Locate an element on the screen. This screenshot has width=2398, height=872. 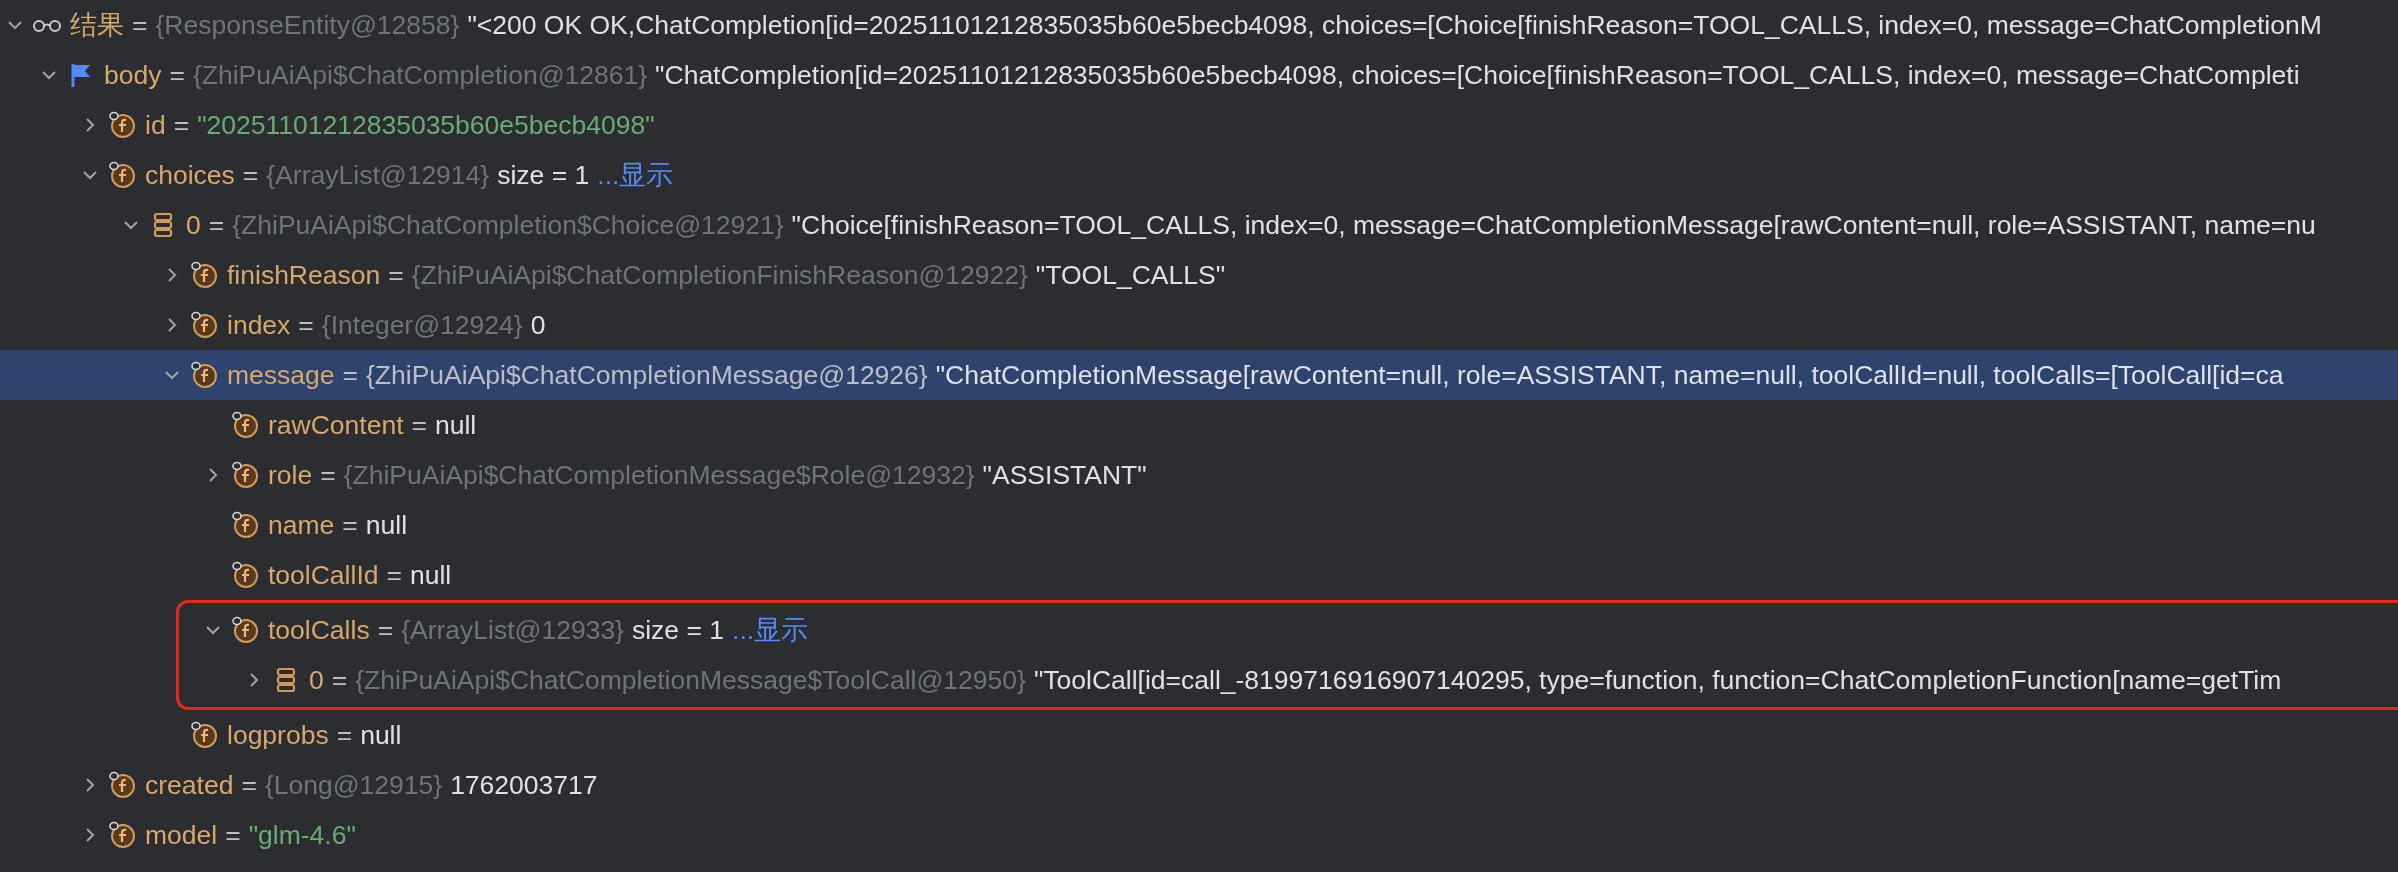
variable-name: role is located at coordinates (290, 475).